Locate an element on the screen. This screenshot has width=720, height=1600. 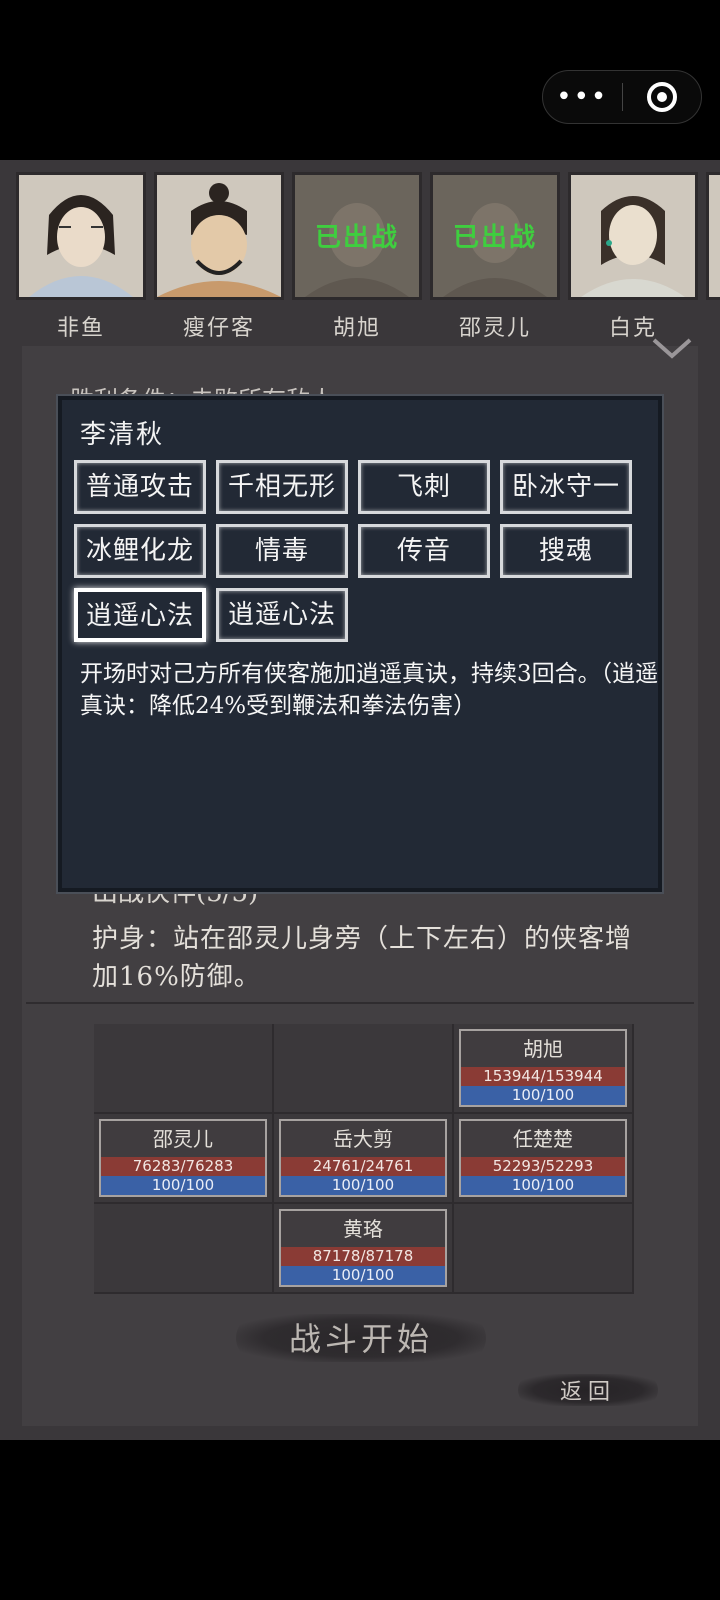
unit-name: 岳大剪 is located at coordinates (363, 1139).